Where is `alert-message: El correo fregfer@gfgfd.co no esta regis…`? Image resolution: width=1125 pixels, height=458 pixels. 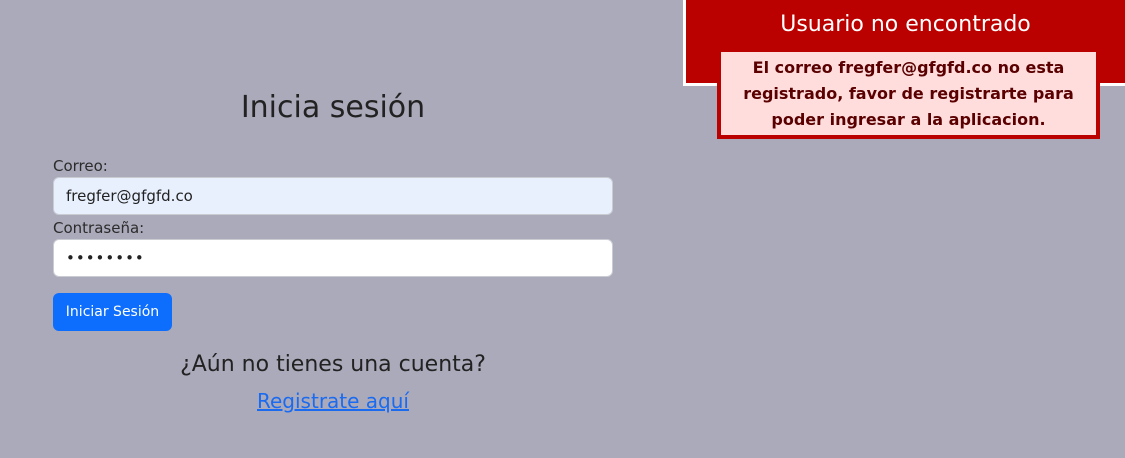 alert-message: El correo fregfer@gfgfd.co no esta regis… is located at coordinates (908, 93).